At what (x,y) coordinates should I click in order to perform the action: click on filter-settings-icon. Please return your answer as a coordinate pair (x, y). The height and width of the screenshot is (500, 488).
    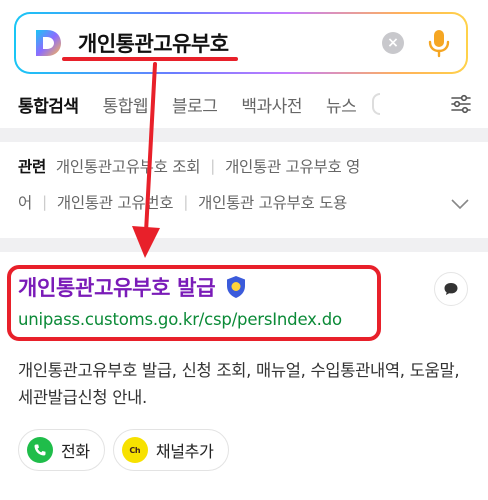
    Looking at the image, I should click on (461, 104).